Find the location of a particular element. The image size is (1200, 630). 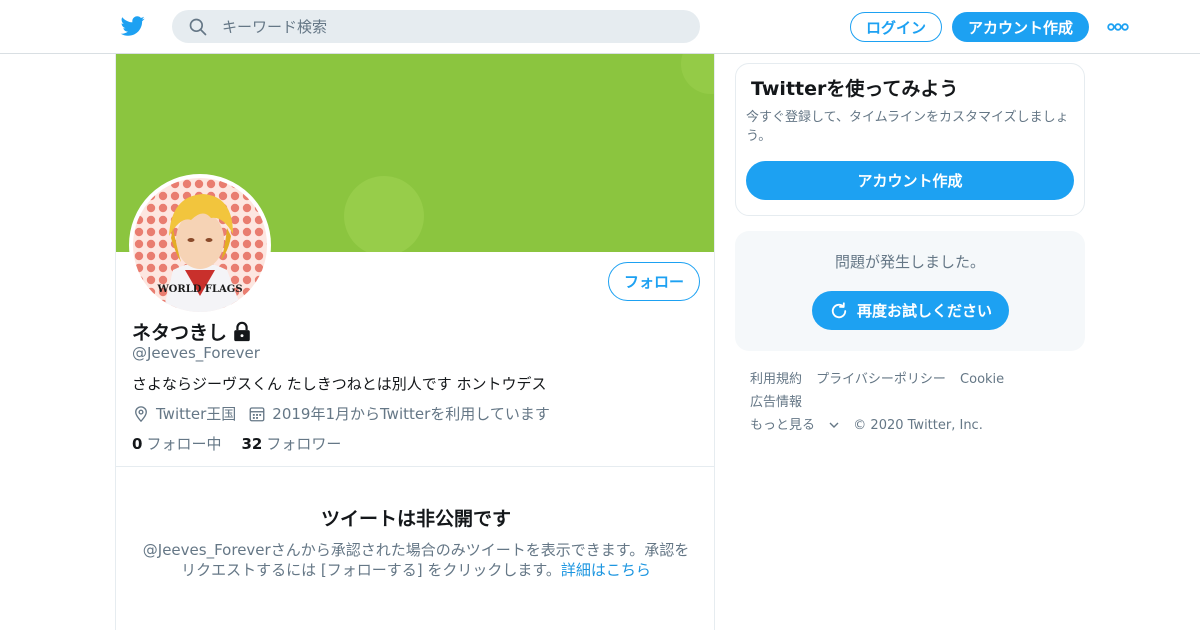

profile-location: Twitter王国 is located at coordinates (196, 414).